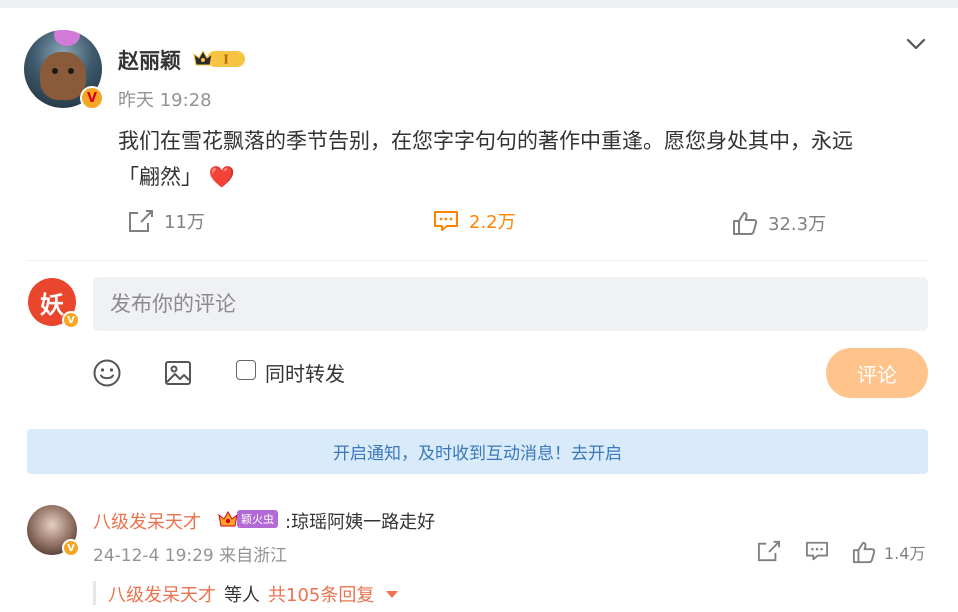  What do you see at coordinates (477, 260) in the screenshot?
I see `divider` at bounding box center [477, 260].